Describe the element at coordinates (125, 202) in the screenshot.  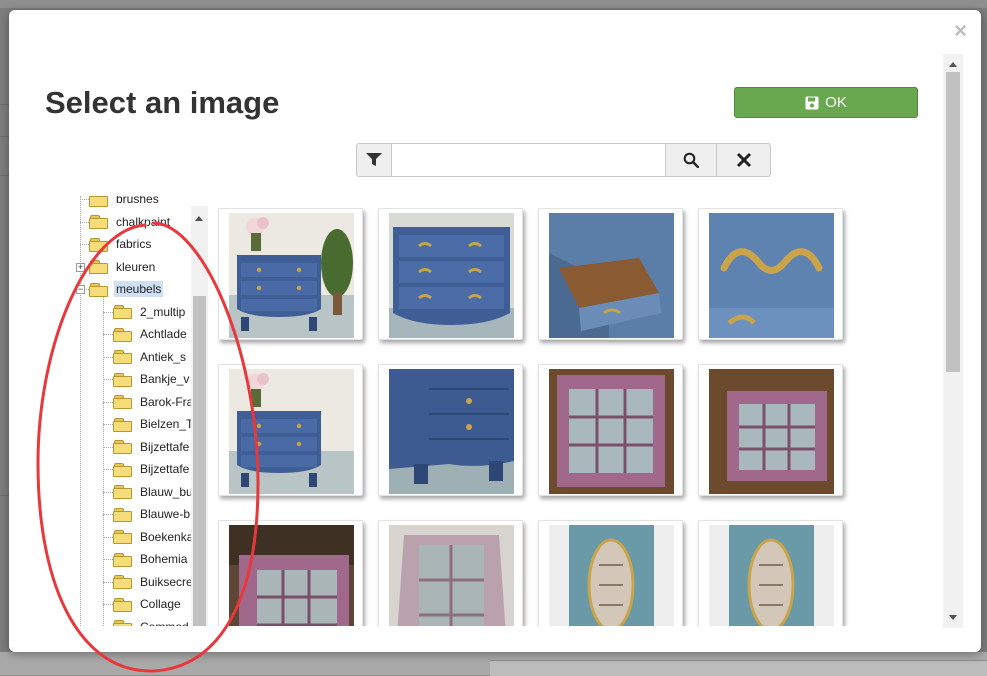
I see `tree-item: brushes` at that location.